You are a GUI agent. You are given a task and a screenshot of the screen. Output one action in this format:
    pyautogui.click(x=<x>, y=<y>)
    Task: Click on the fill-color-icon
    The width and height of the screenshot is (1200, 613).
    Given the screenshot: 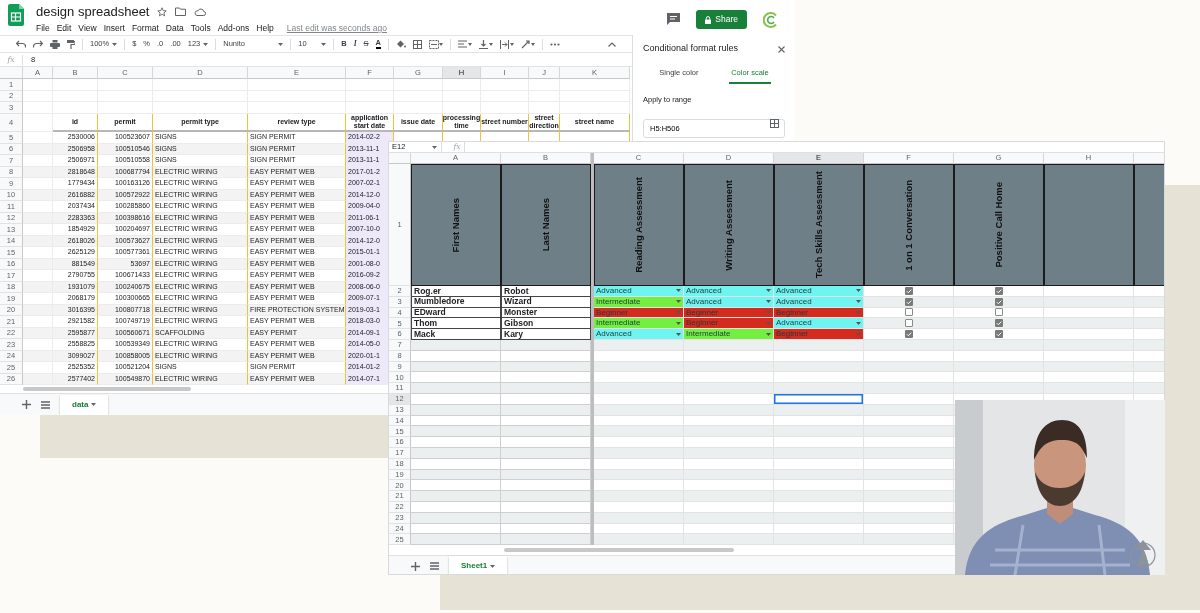 What is the action you would take?
    pyautogui.click(x=401, y=44)
    